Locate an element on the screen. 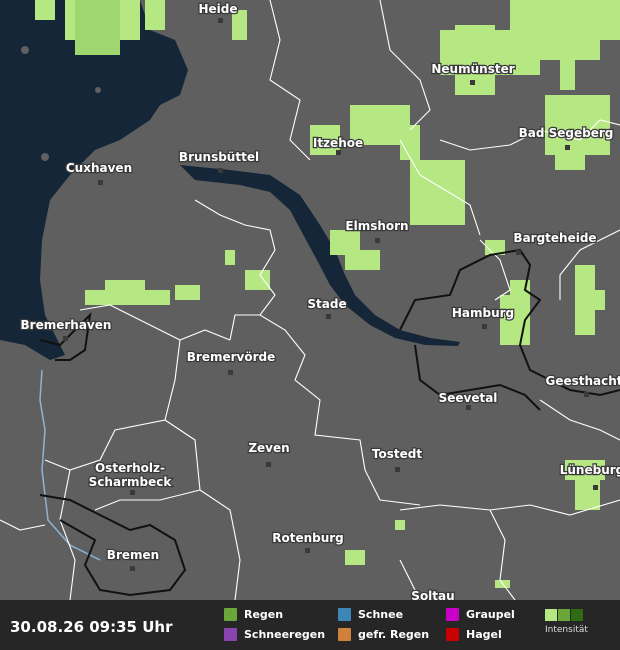  city-label: Brunsbüttel is located at coordinates (219, 157).